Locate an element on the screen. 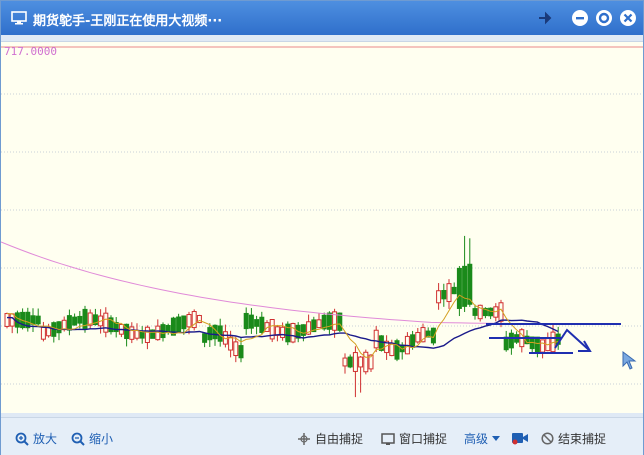 This screenshot has width=644, height=455. mouse-cursor-icon is located at coordinates (629, 360).